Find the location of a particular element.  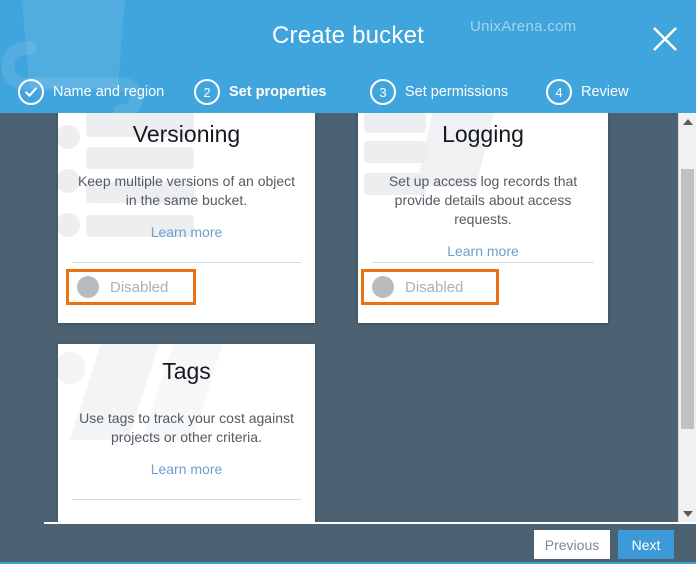

triangle-up-icon is located at coordinates (687, 121).